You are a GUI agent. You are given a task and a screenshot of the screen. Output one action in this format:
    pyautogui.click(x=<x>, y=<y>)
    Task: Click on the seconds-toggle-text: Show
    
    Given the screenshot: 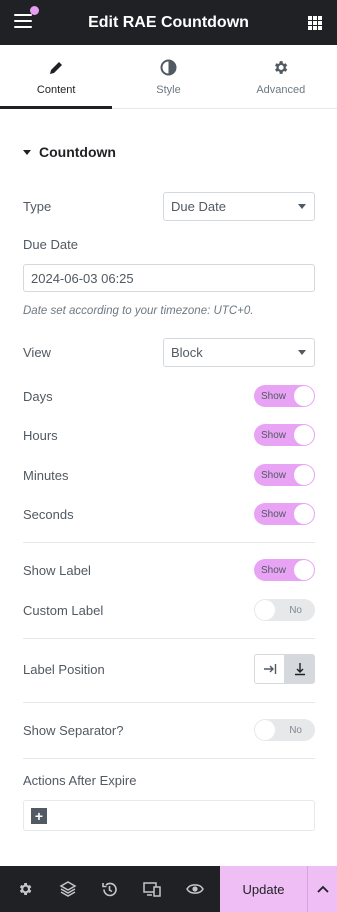 What is the action you would take?
    pyautogui.click(x=274, y=514)
    